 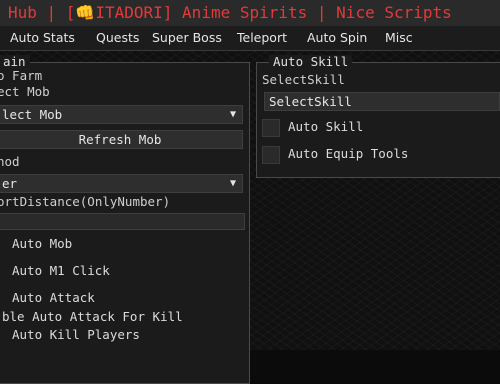 I want to click on mob-dropdown: lect Mob ▼, so click(x=121, y=114).